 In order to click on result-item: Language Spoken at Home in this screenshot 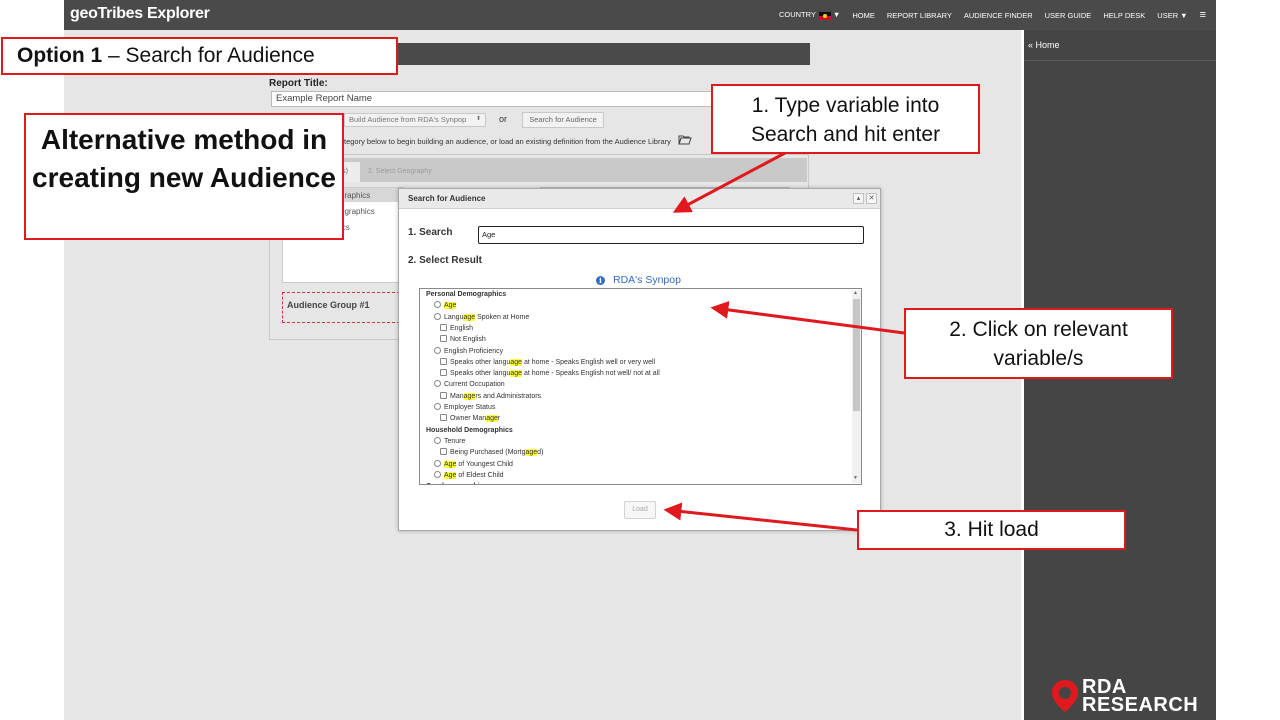, I will do `click(482, 317)`.